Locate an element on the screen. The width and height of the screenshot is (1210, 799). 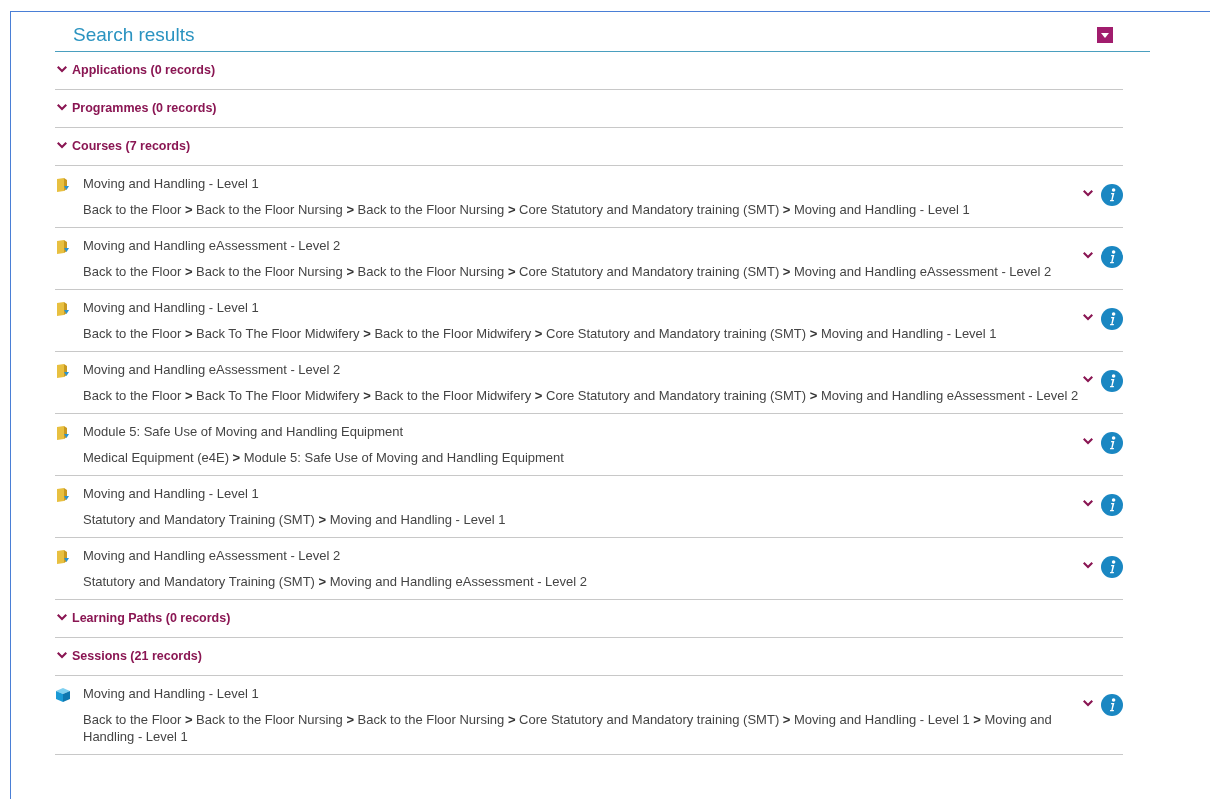
section-header: Learning Paths (0 records) is located at coordinates (589, 619).